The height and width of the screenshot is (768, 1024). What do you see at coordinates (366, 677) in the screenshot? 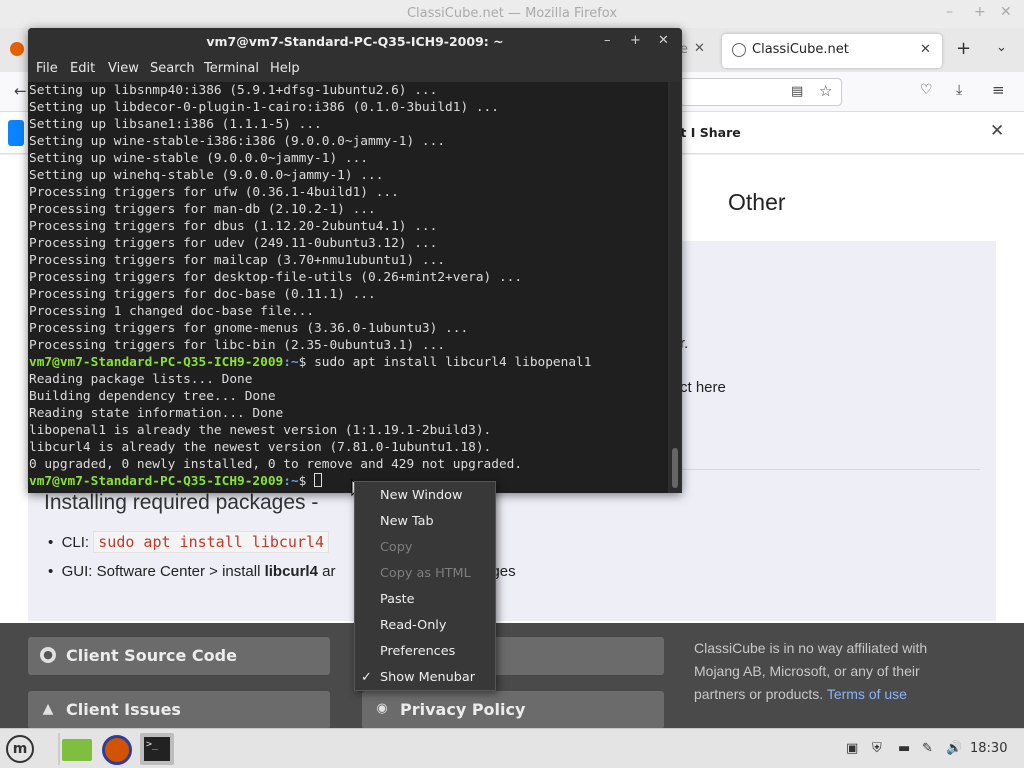
I see `checkmark-icon: ✓` at bounding box center [366, 677].